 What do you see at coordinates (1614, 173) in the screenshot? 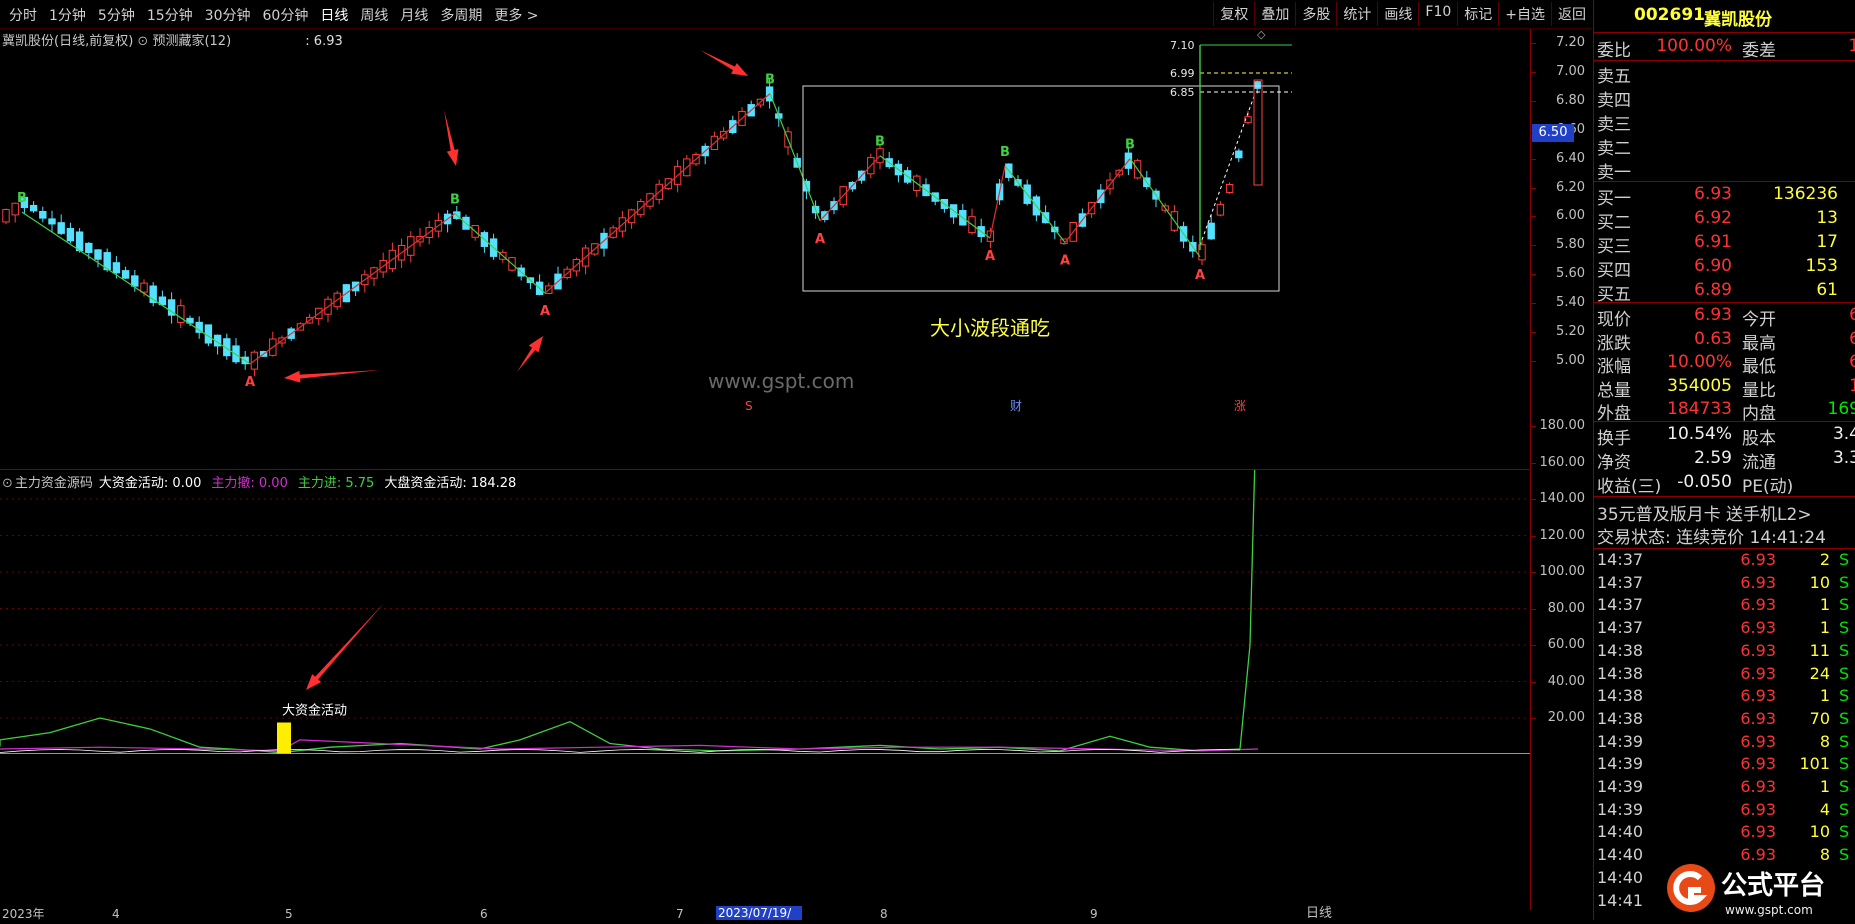
I see `sell-label: 卖一` at bounding box center [1614, 173].